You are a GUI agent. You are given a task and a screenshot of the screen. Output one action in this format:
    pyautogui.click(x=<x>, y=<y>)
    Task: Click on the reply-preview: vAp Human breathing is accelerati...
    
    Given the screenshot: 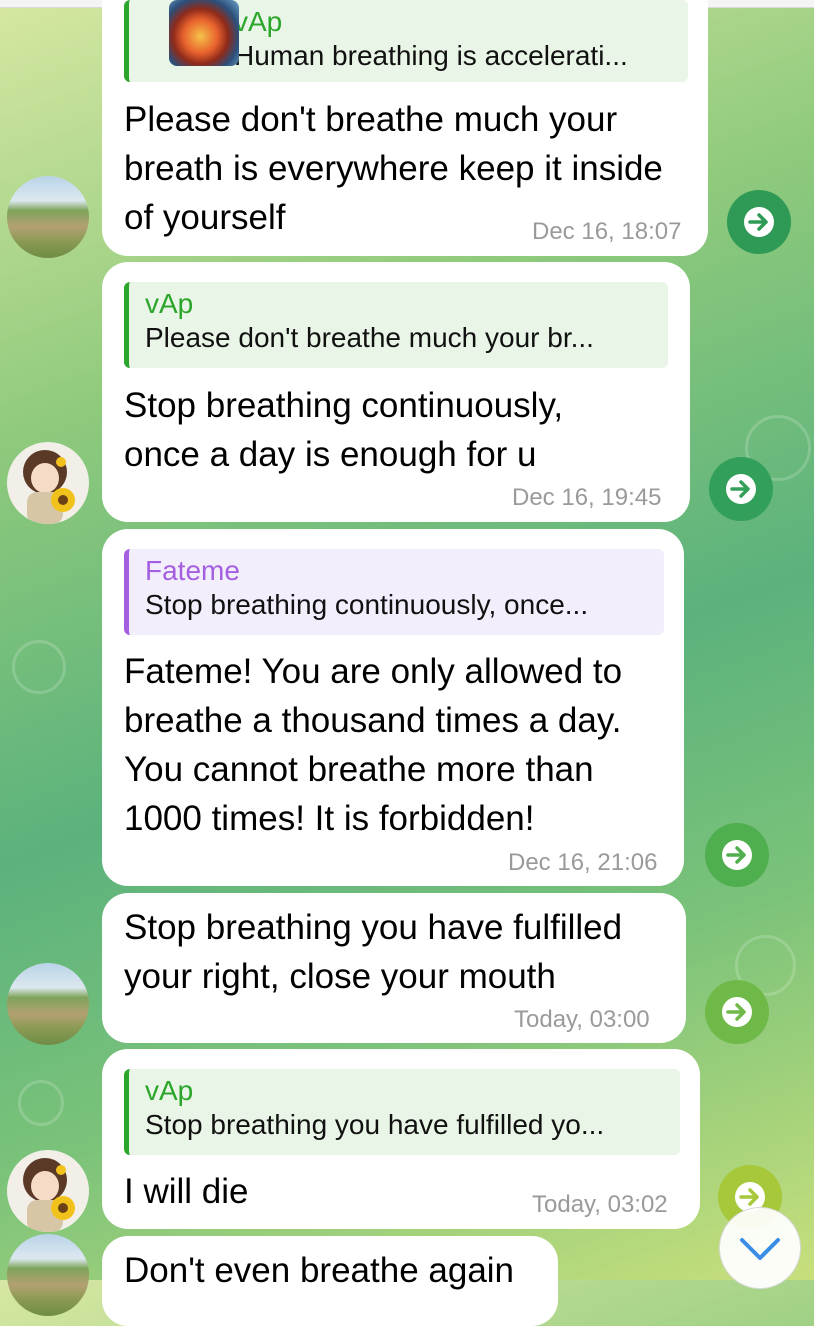 What is the action you would take?
    pyautogui.click(x=406, y=41)
    